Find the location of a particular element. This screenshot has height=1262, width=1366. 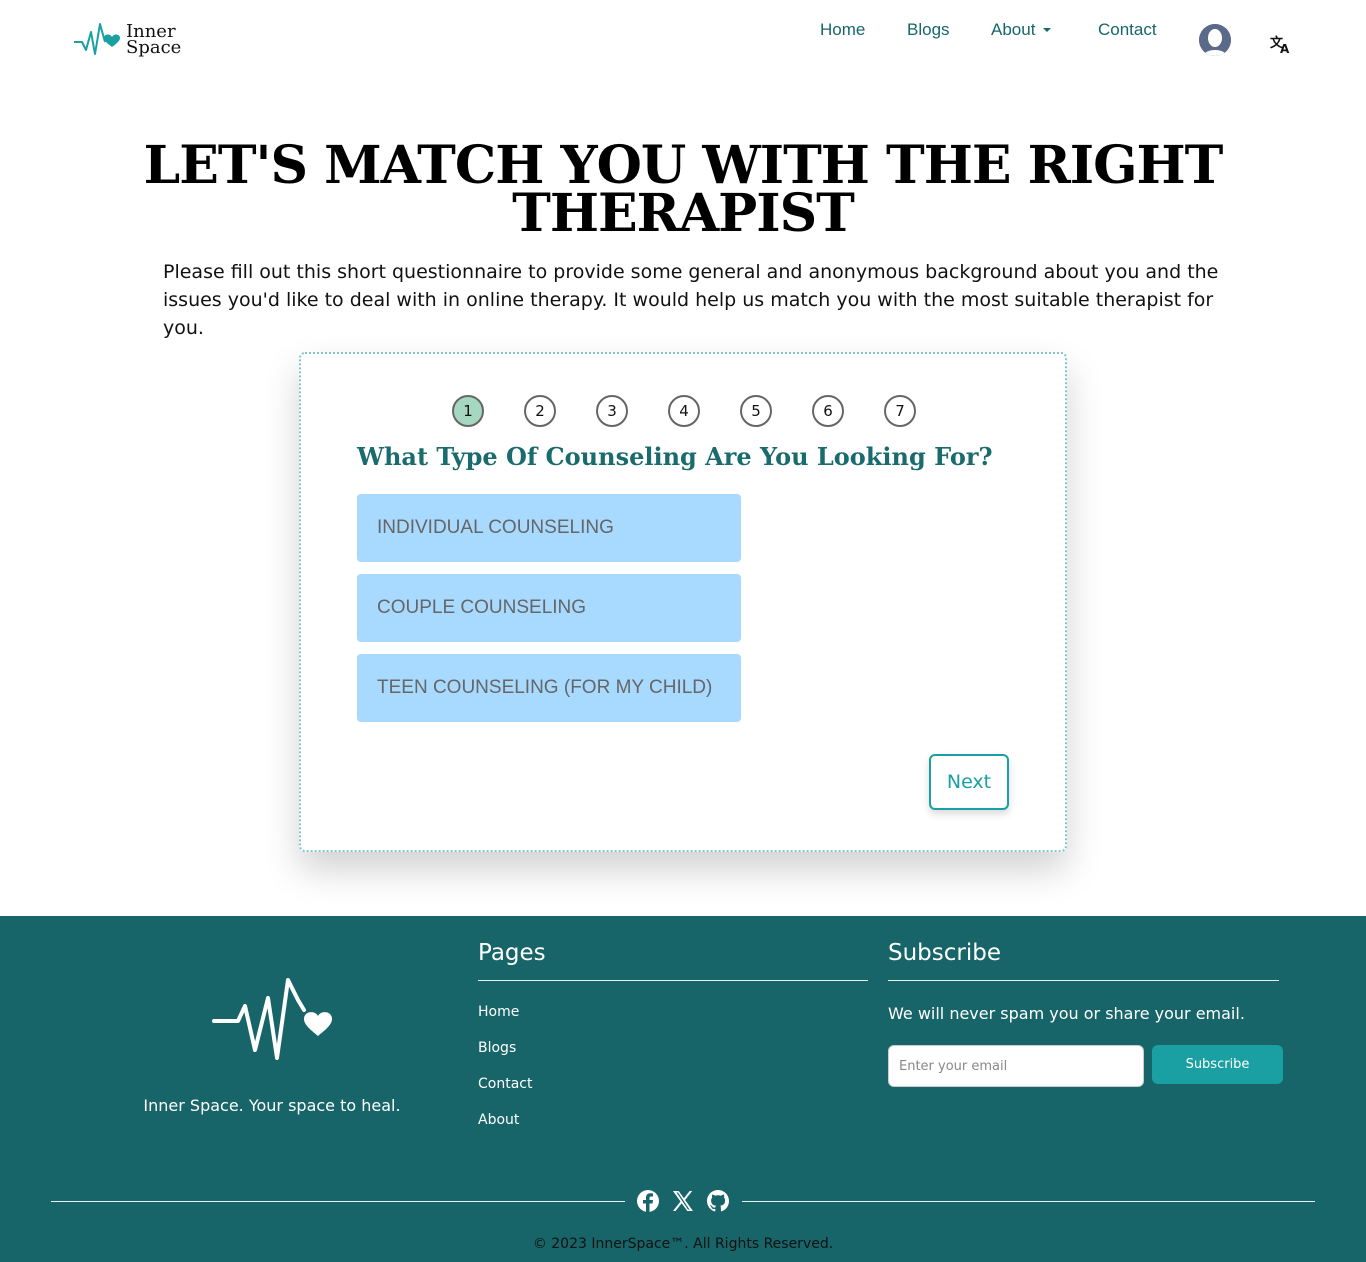

page-title: LET'S MATCH YOU WITH THE RIGHT THERAPIST is located at coordinates (683, 192).